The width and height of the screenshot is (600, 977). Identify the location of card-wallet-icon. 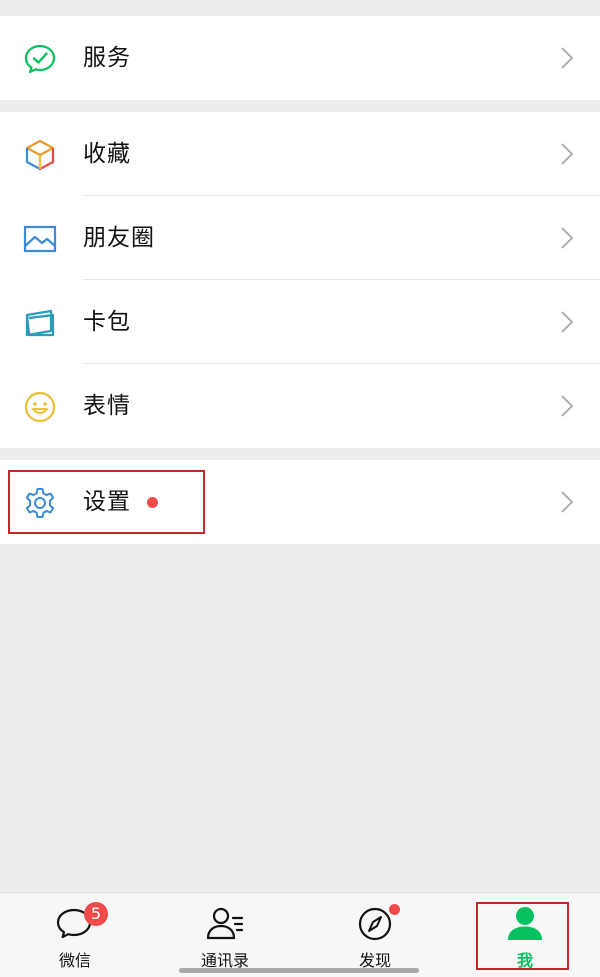
(40, 323).